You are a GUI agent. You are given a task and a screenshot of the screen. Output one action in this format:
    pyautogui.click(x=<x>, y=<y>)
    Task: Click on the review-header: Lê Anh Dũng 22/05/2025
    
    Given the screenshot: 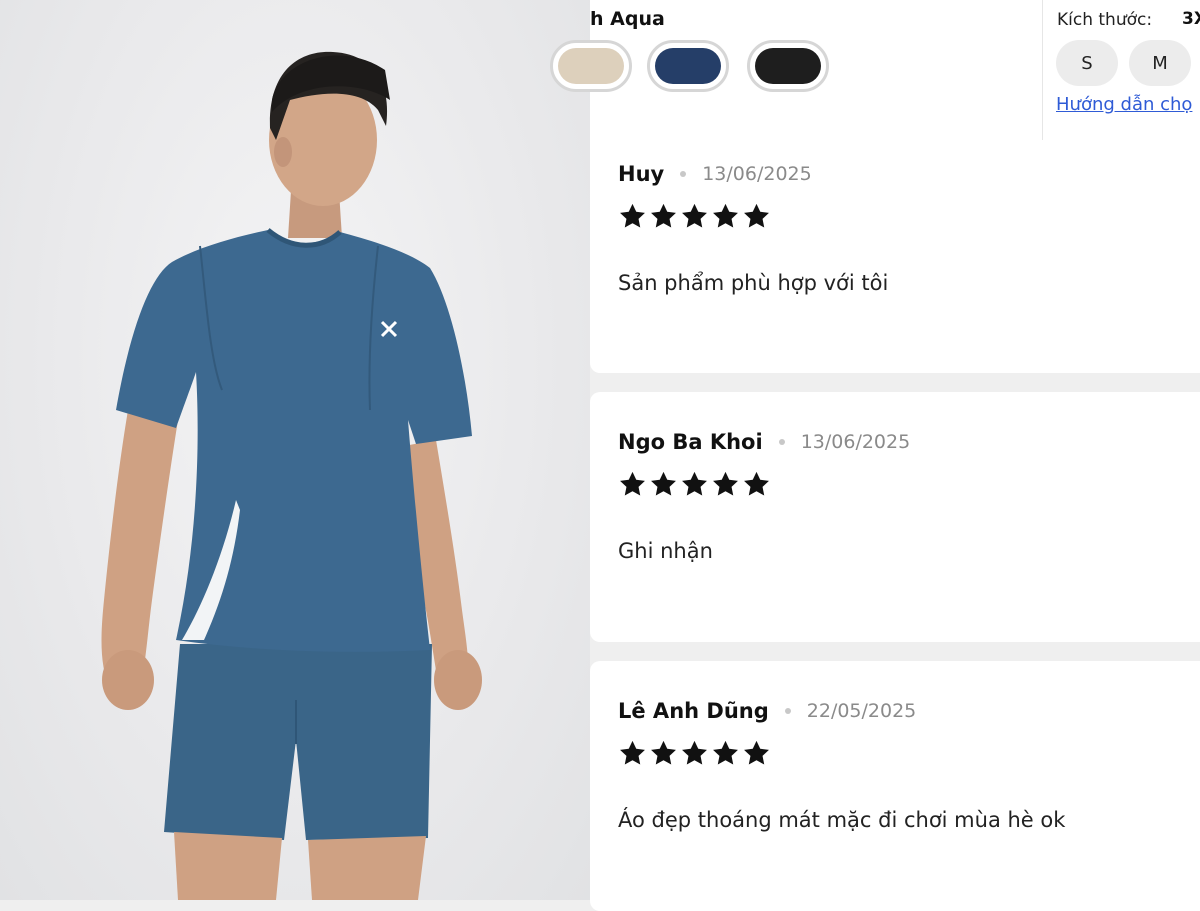 What is the action you would take?
    pyautogui.click(x=767, y=711)
    